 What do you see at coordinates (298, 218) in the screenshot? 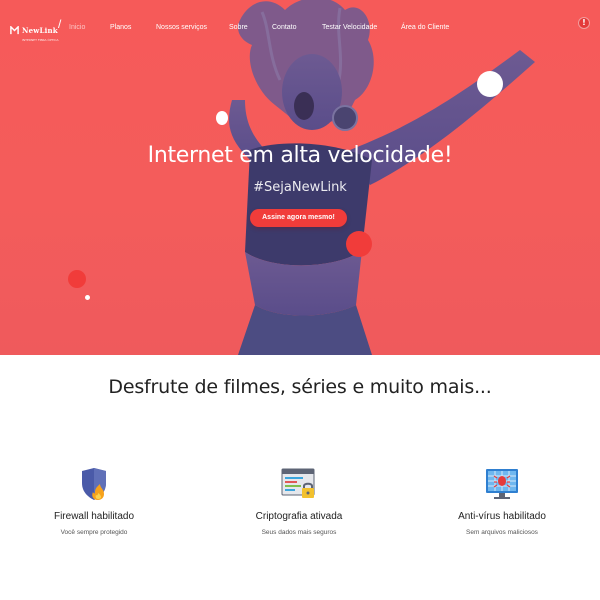
I see `subscribe-button: Assine agora mesmo!` at bounding box center [298, 218].